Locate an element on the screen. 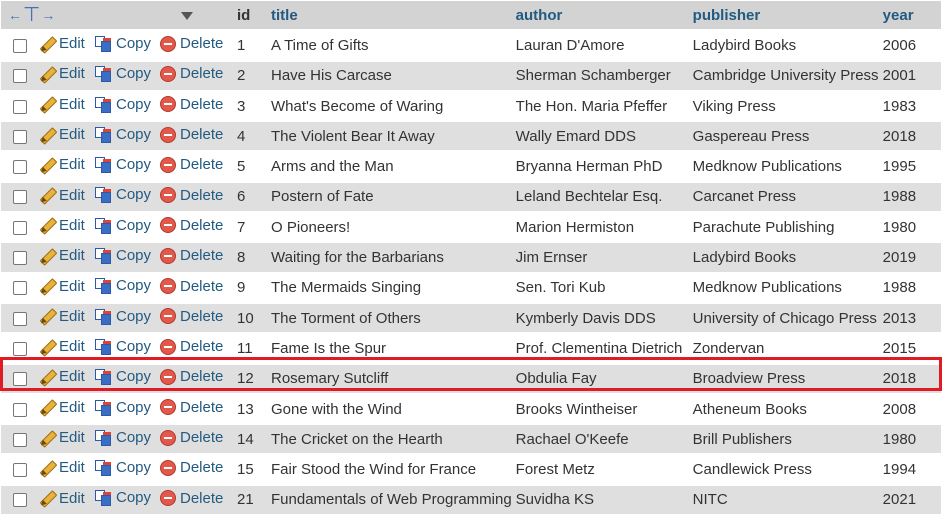  cell-author: Jim Ernser is located at coordinates (600, 257).